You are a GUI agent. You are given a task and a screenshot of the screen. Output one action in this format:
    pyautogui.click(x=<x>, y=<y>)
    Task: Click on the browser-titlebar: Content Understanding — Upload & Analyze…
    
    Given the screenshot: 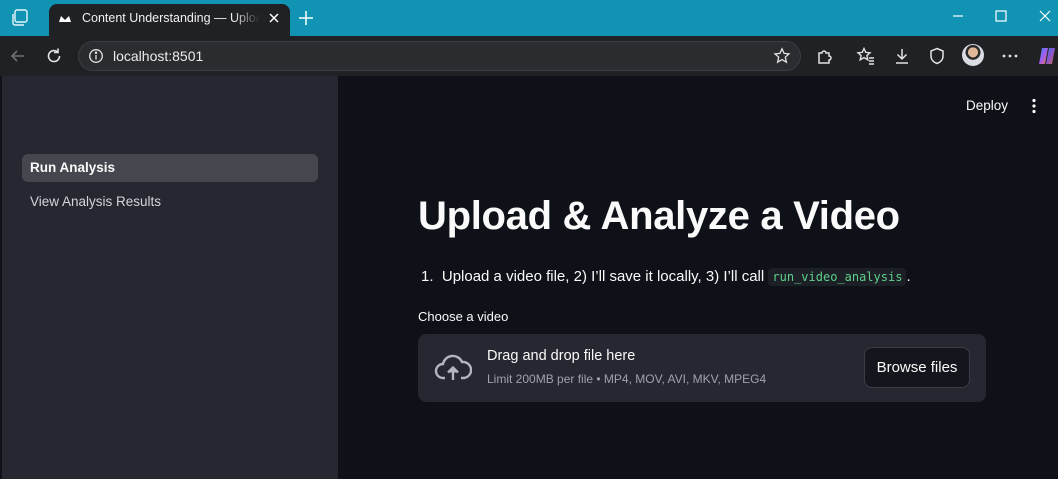 What is the action you would take?
    pyautogui.click(x=529, y=18)
    